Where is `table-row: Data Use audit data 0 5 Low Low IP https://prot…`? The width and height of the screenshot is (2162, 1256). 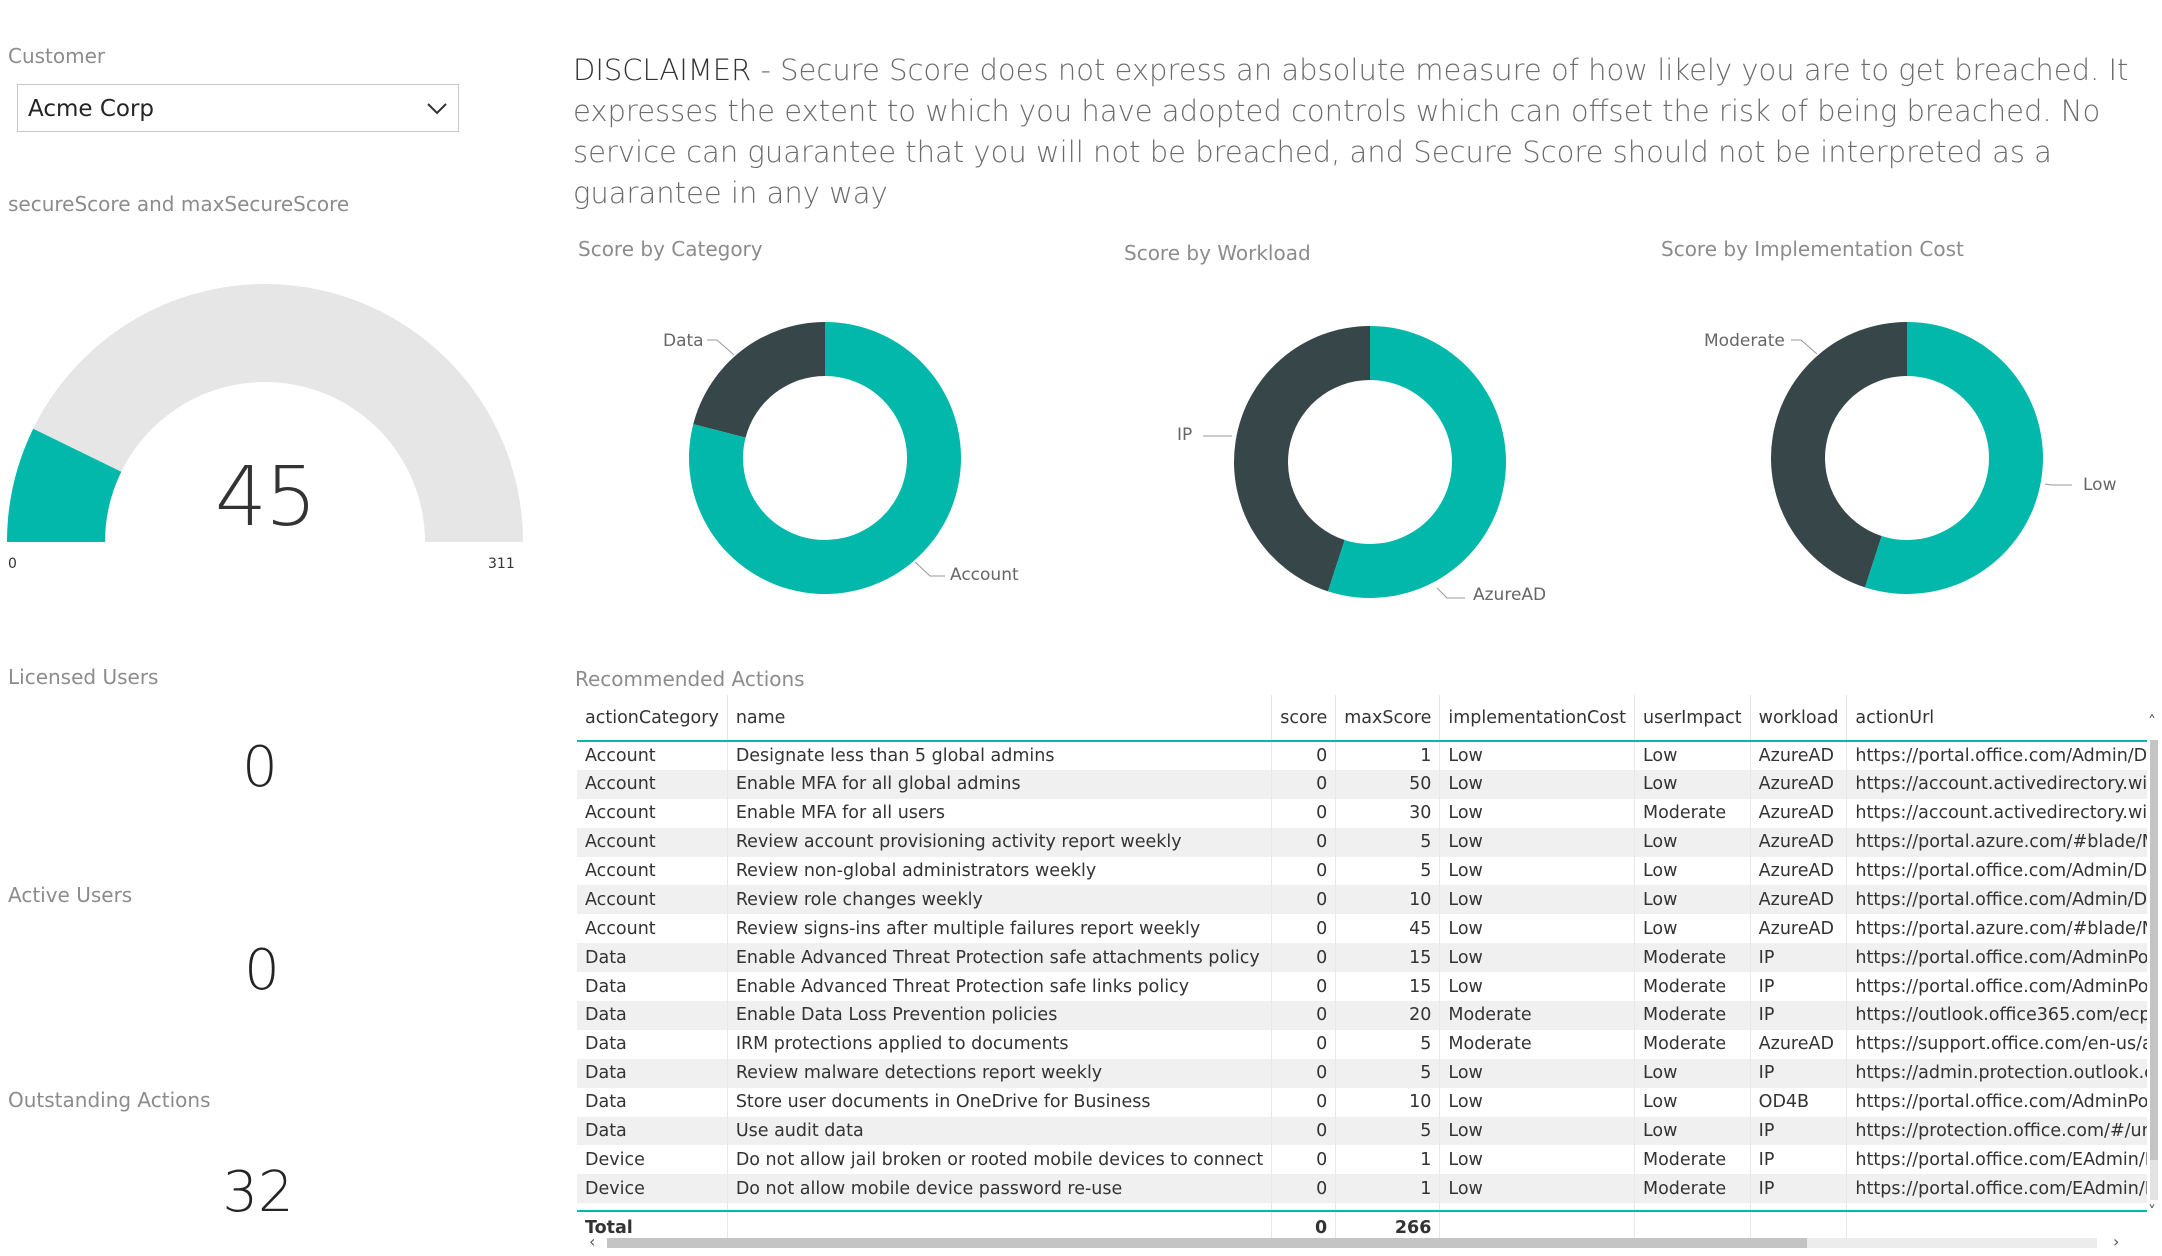 table-row: Data Use audit data 0 5 Low Low IP https://prot… is located at coordinates (1362, 1131).